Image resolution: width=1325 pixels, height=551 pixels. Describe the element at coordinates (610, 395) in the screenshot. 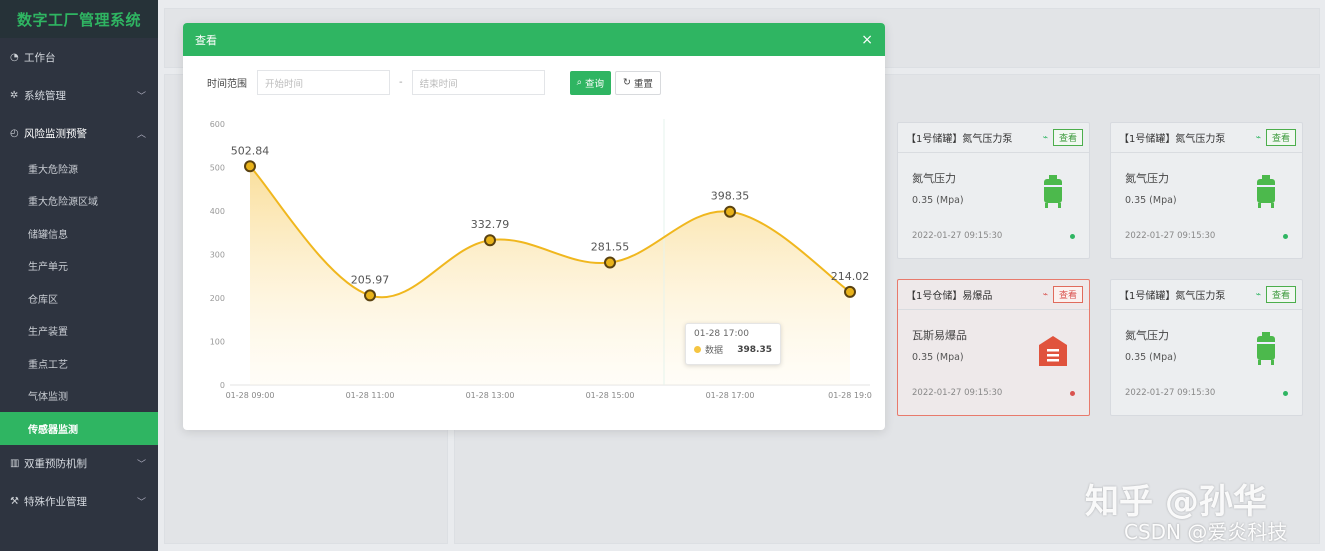

I see `x-tick-label: 01-28 15:00` at that location.